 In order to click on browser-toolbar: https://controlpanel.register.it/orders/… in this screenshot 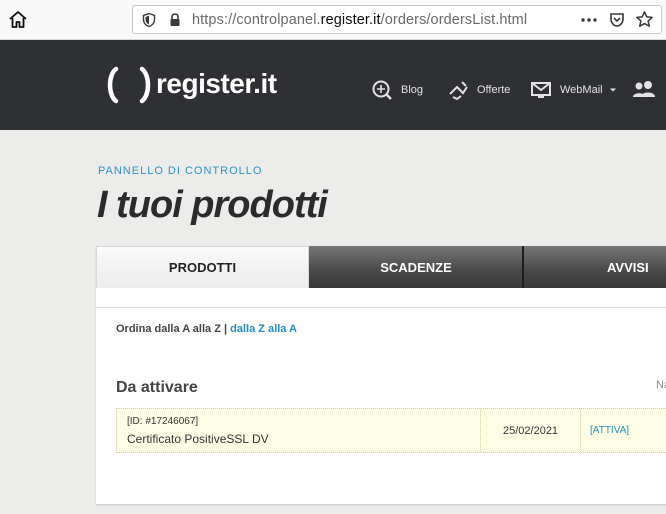, I will do `click(333, 20)`.